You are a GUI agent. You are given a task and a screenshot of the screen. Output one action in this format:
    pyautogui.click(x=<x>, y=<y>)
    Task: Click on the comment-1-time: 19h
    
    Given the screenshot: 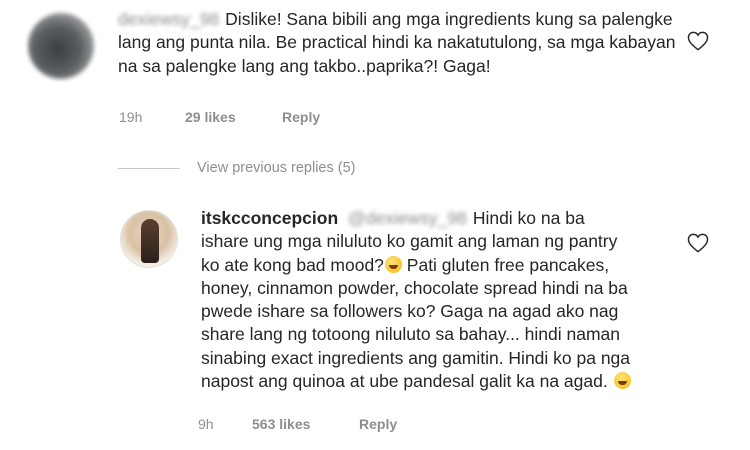 What is the action you would take?
    pyautogui.click(x=131, y=117)
    